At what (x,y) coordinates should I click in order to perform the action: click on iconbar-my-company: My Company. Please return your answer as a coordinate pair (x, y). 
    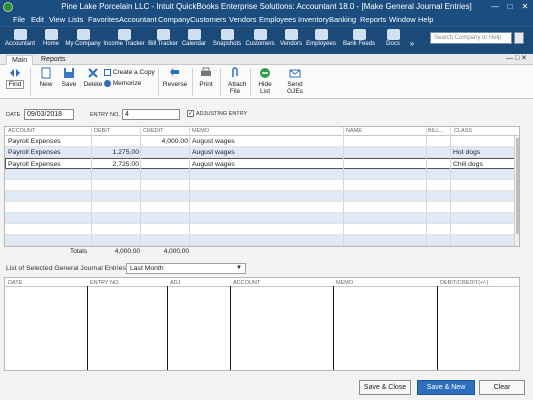
    Looking at the image, I should click on (83, 41).